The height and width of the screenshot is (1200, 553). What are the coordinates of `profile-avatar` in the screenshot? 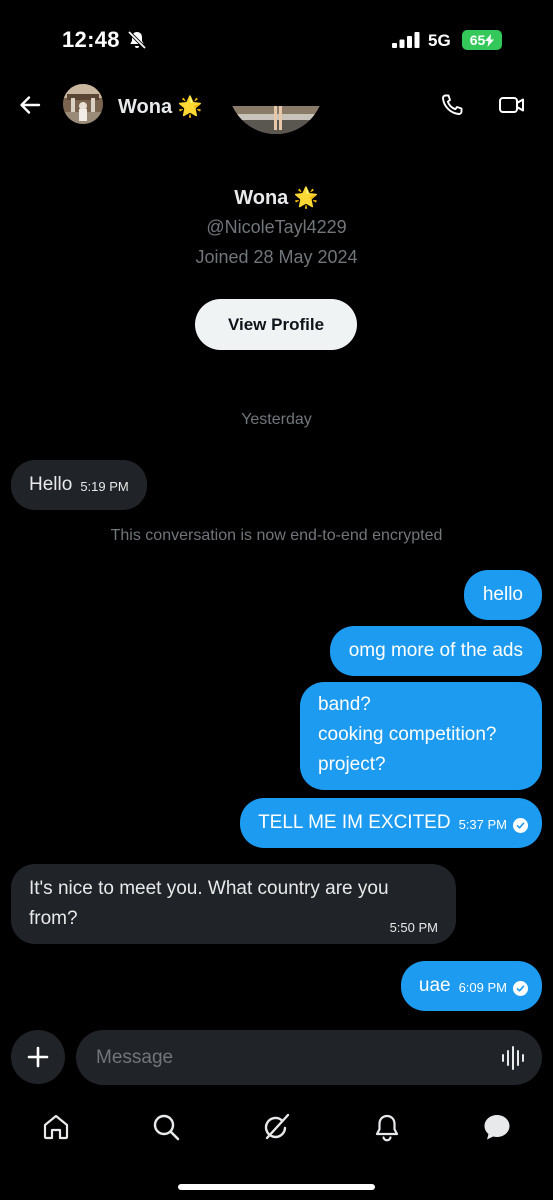 It's located at (276, 131).